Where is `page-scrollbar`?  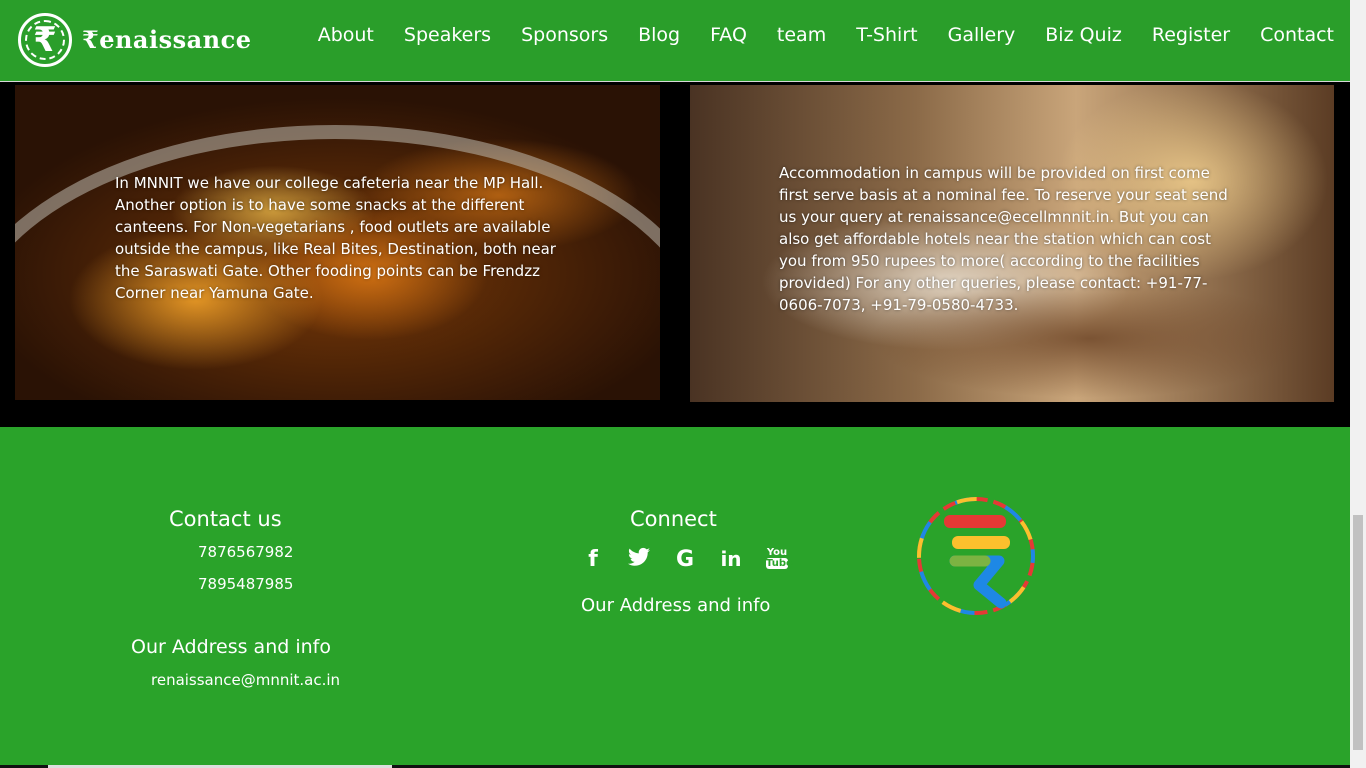
page-scrollbar is located at coordinates (1358, 384).